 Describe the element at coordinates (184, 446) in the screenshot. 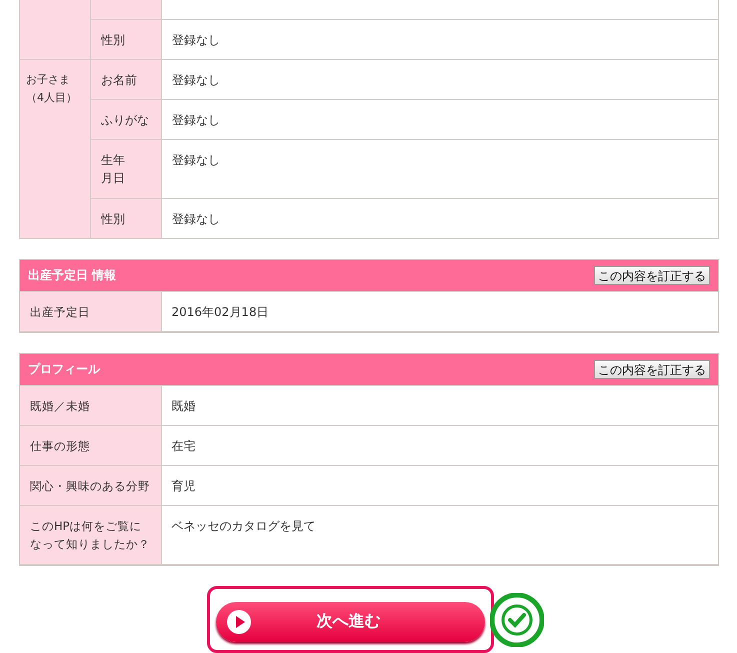

I see `row-value: 在宅` at that location.